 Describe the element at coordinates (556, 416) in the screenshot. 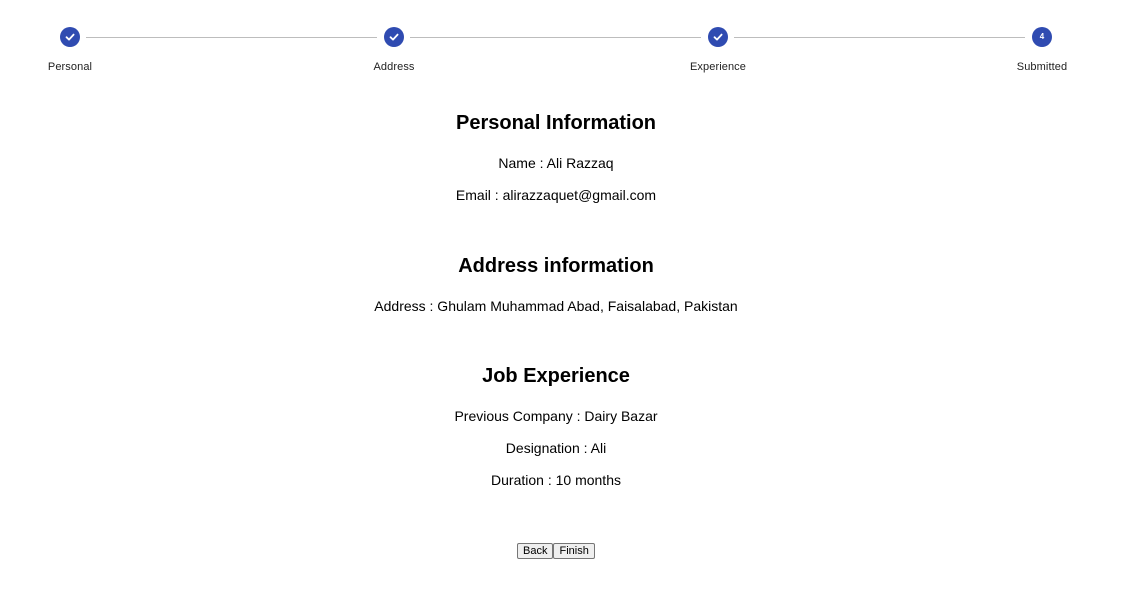

I see `company-value: Previous Company : Dairy Bazar` at that location.